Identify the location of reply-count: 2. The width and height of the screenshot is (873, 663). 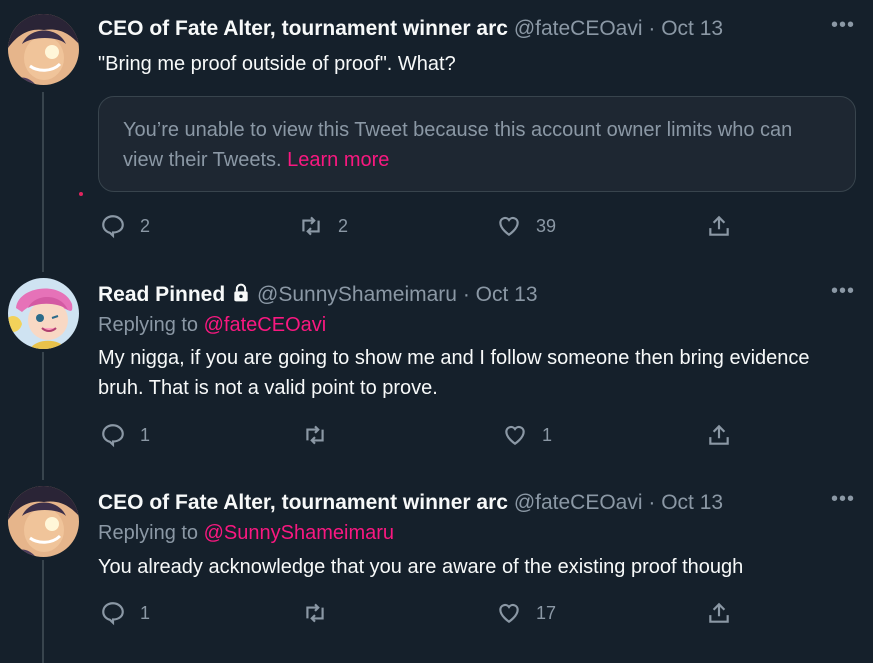
(145, 225).